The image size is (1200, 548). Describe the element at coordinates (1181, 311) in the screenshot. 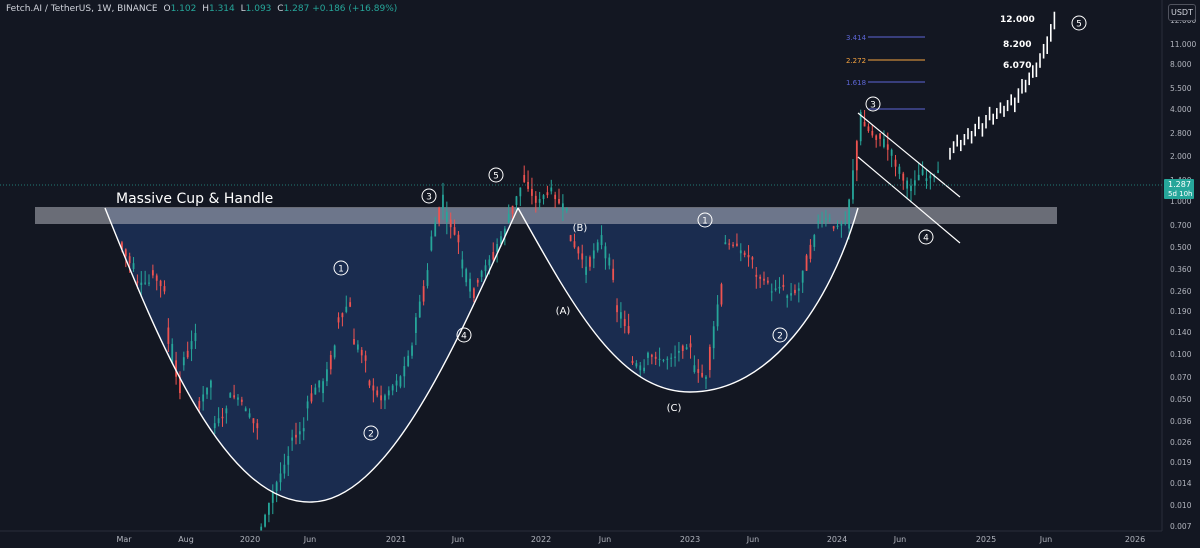

I see `price-tick-label: 0.190` at that location.